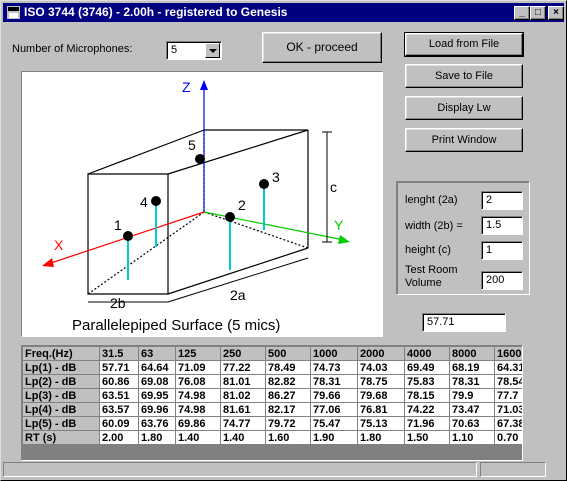 The image size is (567, 481). I want to click on result-value-field: 57.71, so click(464, 322).